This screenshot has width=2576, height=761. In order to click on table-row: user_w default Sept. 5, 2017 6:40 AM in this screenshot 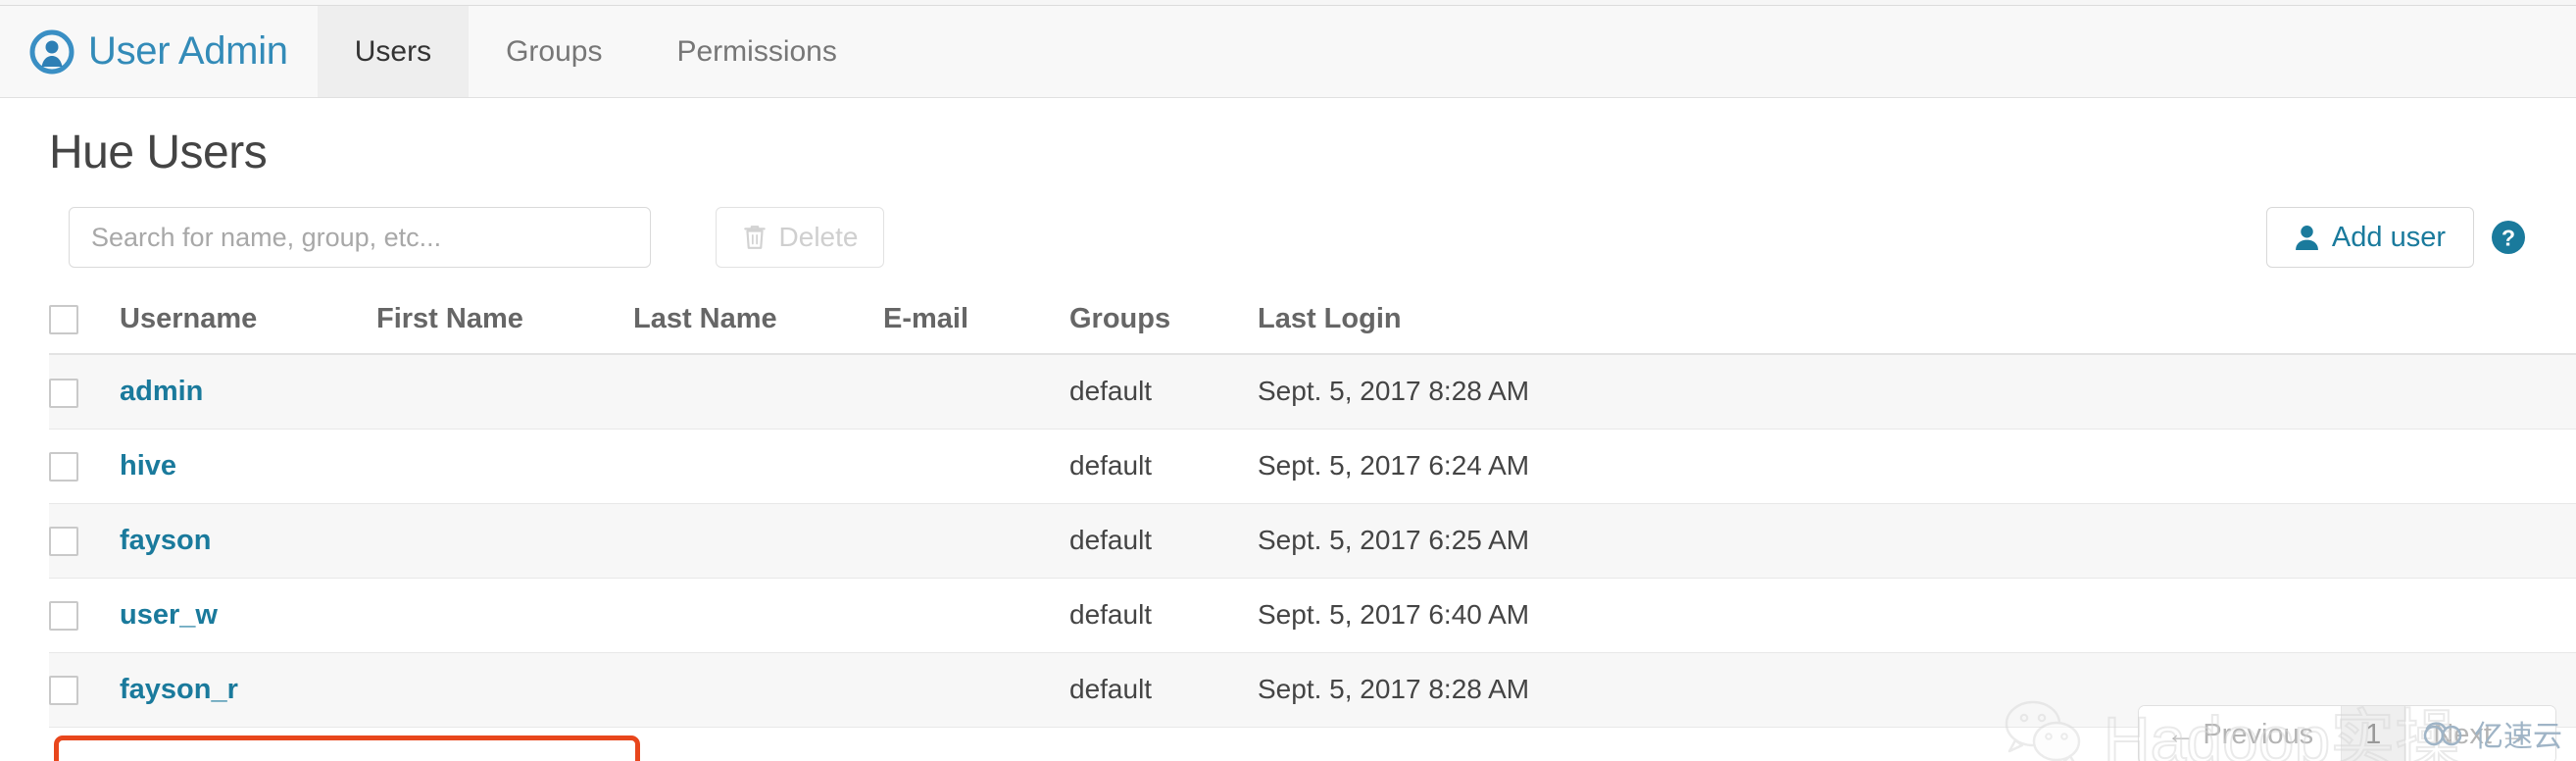, I will do `click(1312, 615)`.